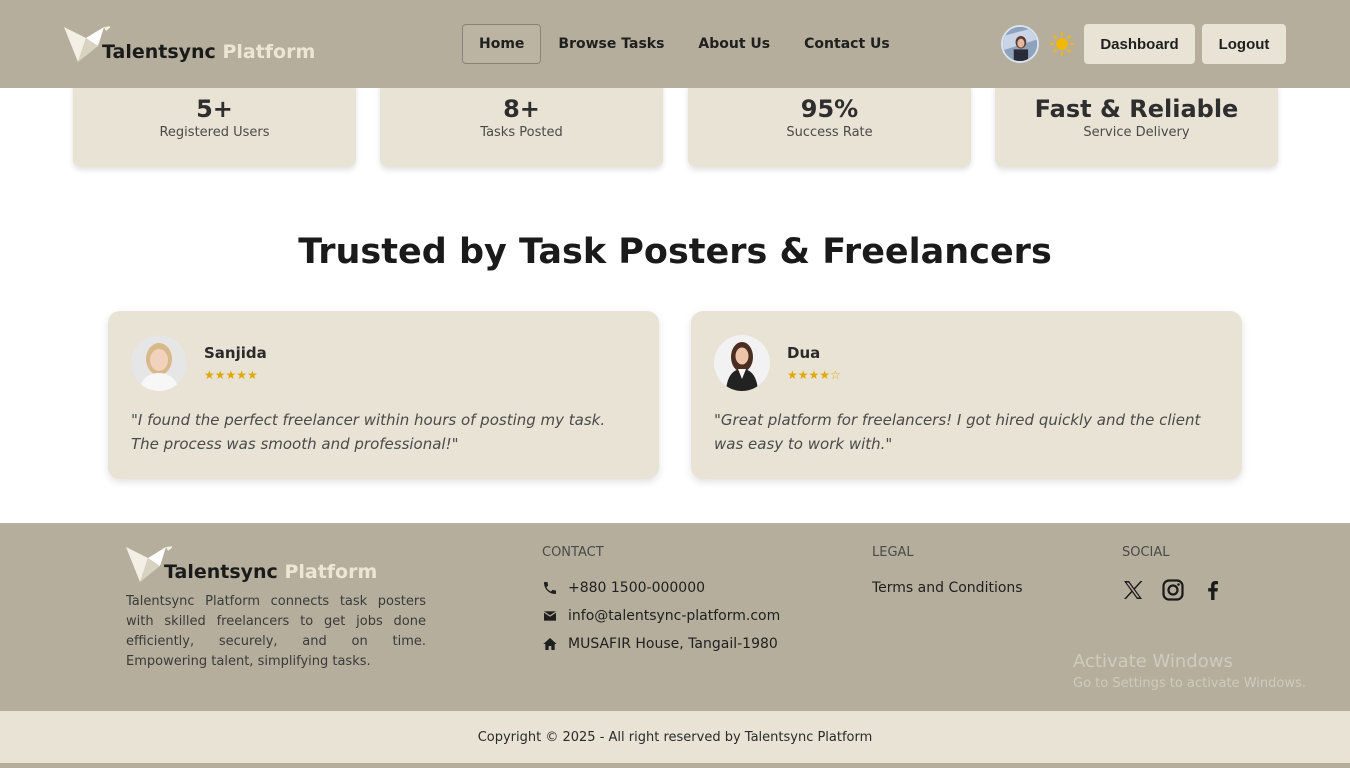  Describe the element at coordinates (893, 552) in the screenshot. I see `legal-heading: LEGAL` at that location.